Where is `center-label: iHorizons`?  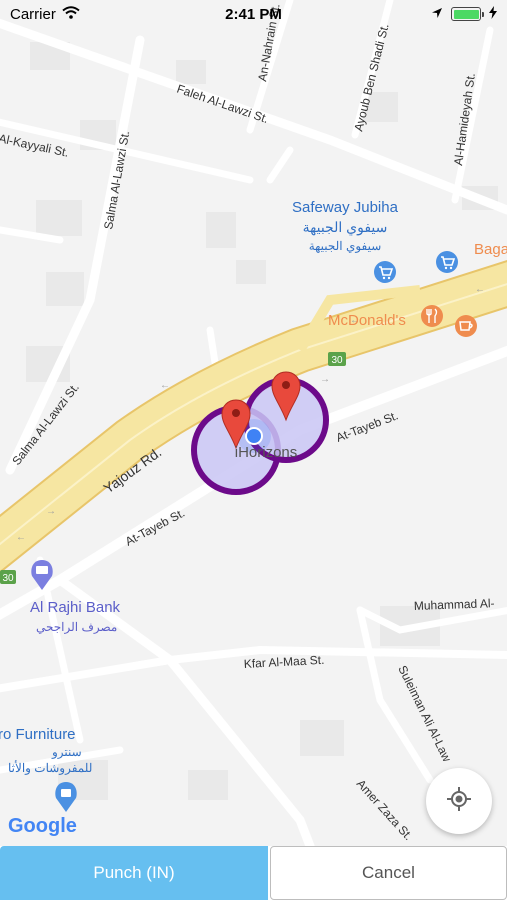
center-label: iHorizons is located at coordinates (266, 452).